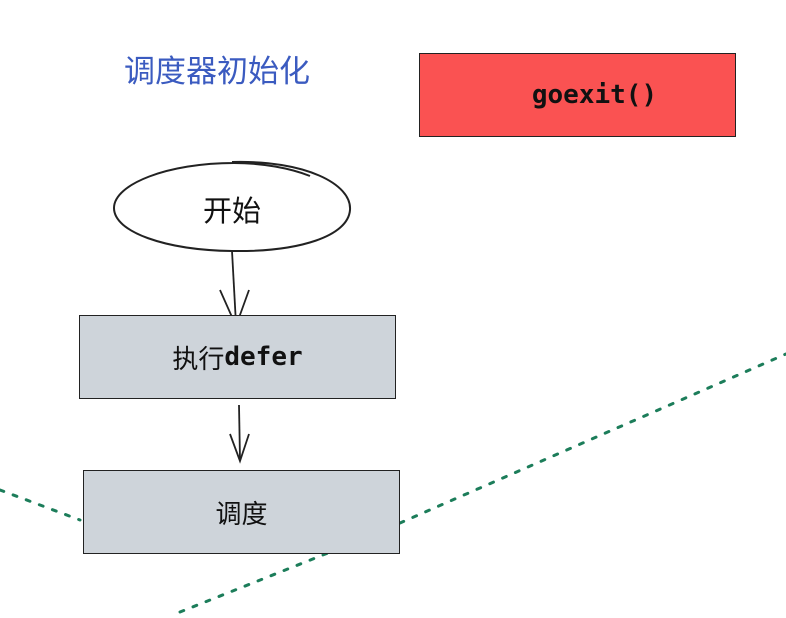  I want to click on schedule-label: 调度, so click(241, 514).